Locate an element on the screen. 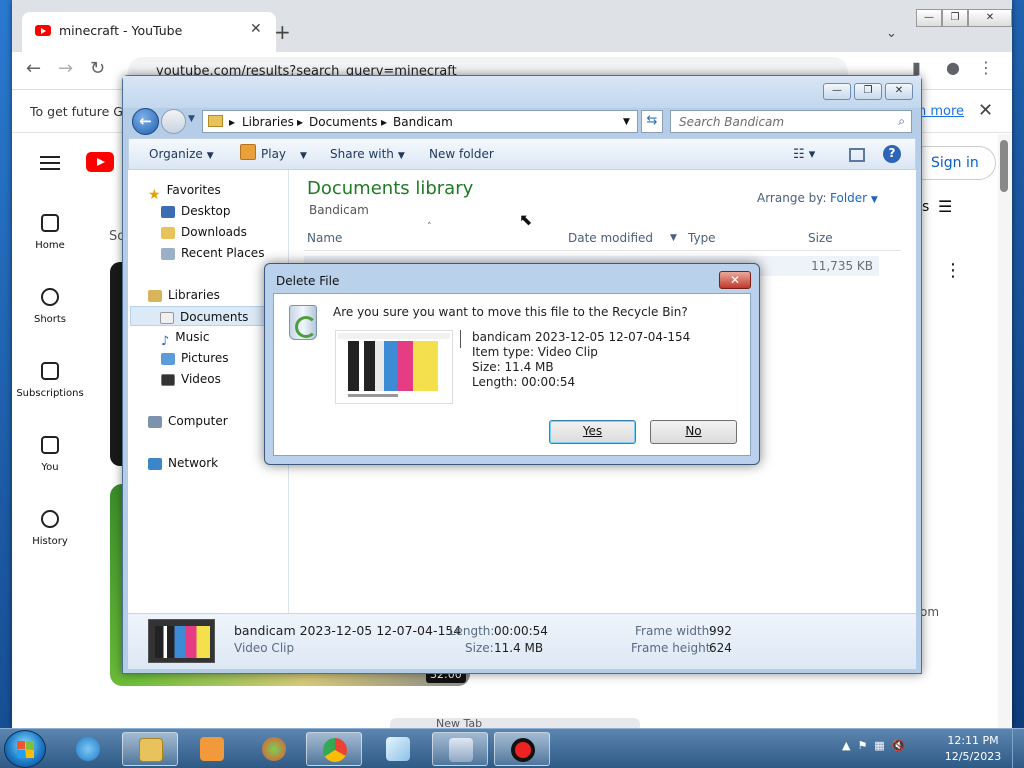  learn-more-link: n more is located at coordinates (941, 111).